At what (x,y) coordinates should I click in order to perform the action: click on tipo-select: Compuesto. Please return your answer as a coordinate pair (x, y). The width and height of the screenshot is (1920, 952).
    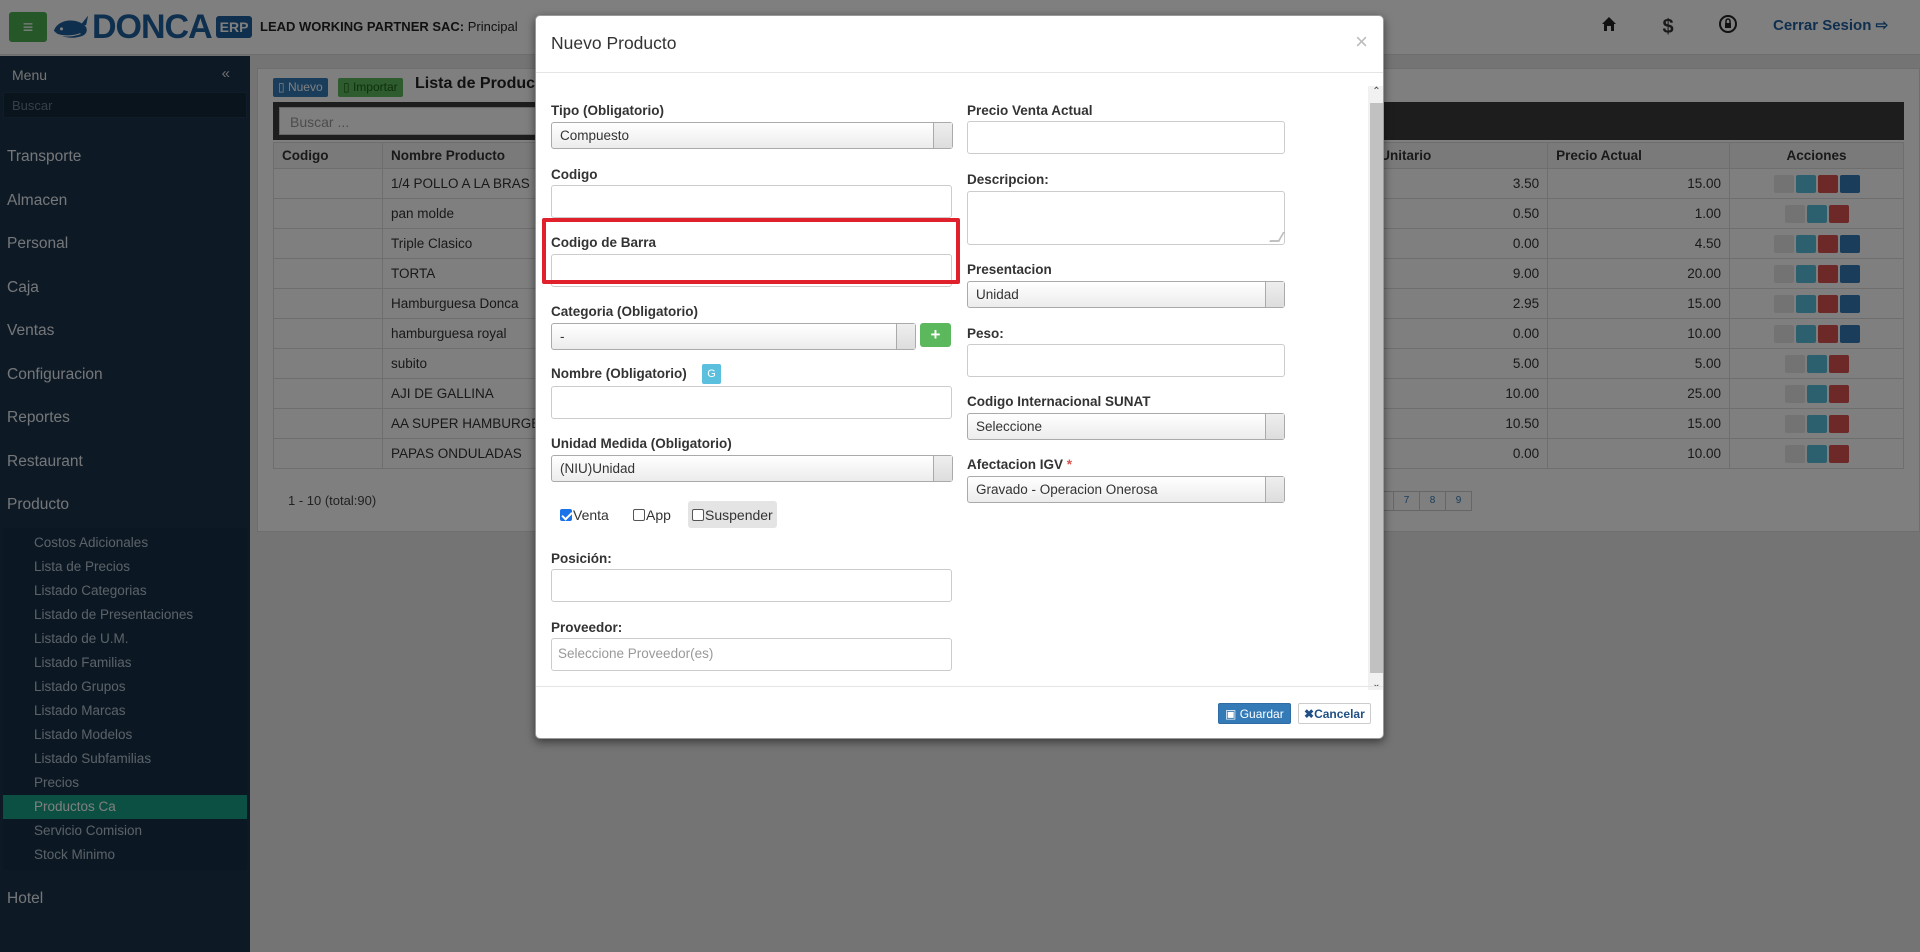
    Looking at the image, I should click on (752, 135).